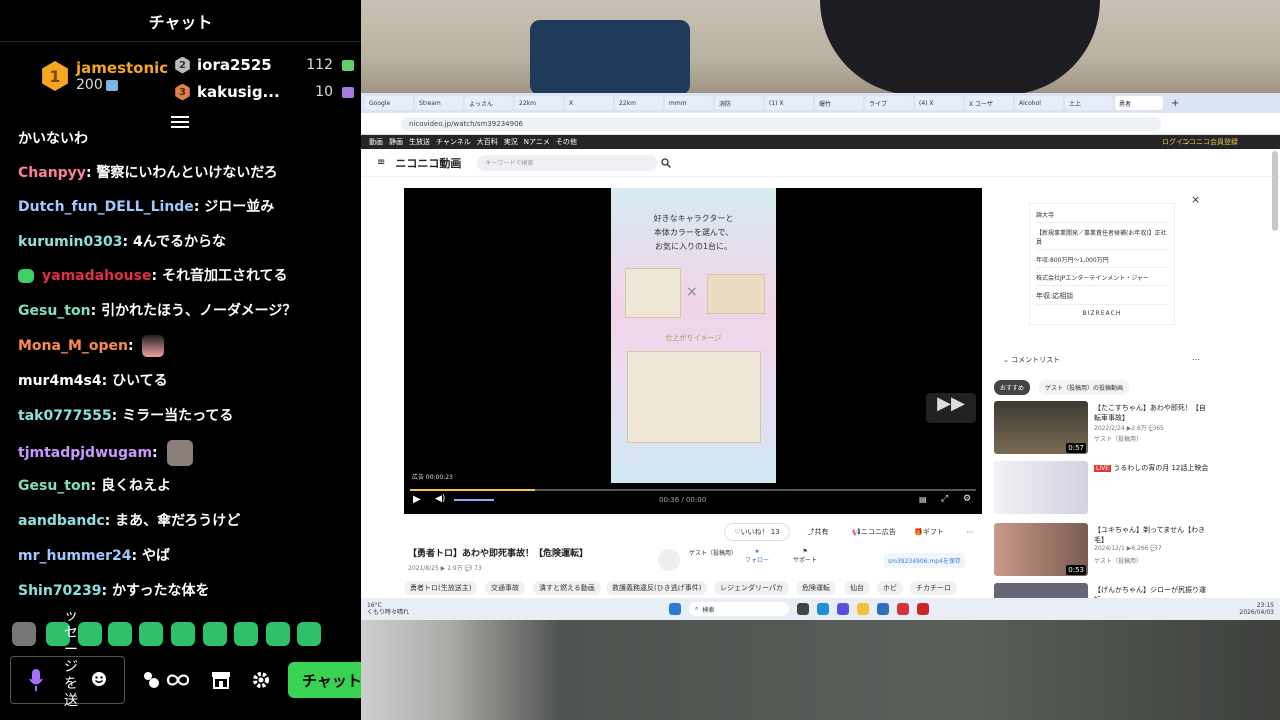 This screenshot has width=1280, height=720. Describe the element at coordinates (751, 588) in the screenshot. I see `video-tag: レジェンダリーパカ` at that location.